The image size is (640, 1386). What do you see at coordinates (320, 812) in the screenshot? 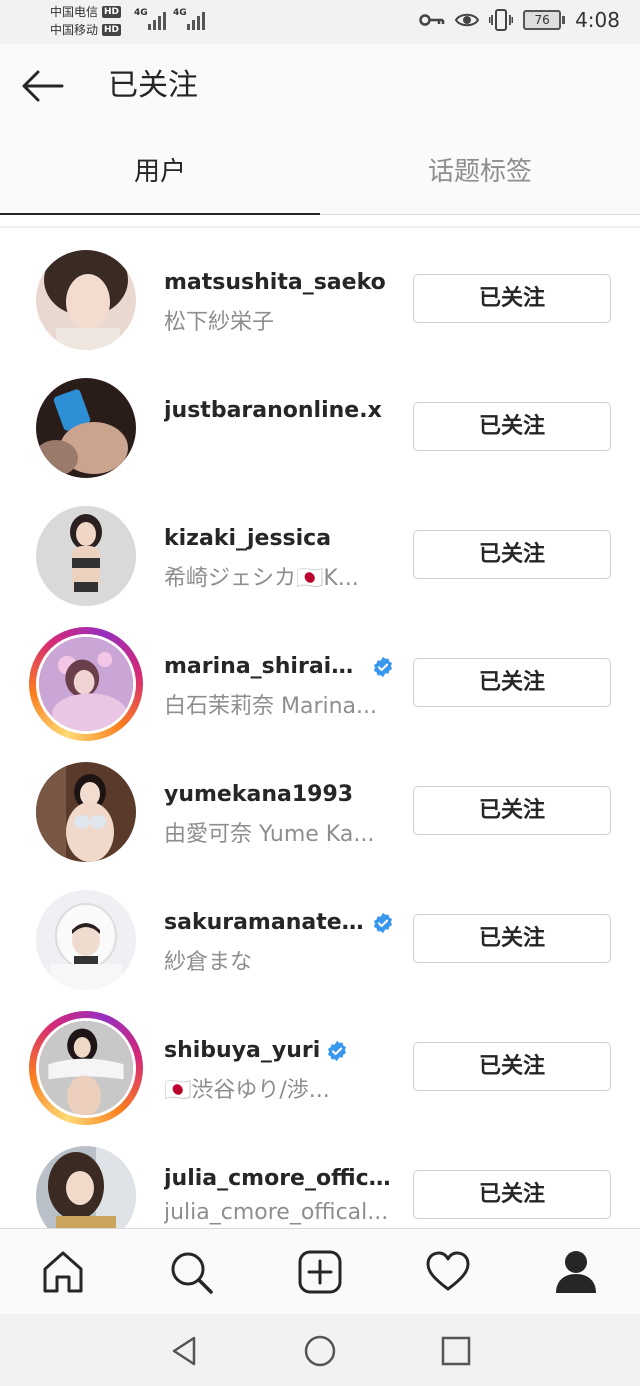
I see `list-item: yumekana1993 由愛可奈 Yume Ka... 已关注` at bounding box center [320, 812].